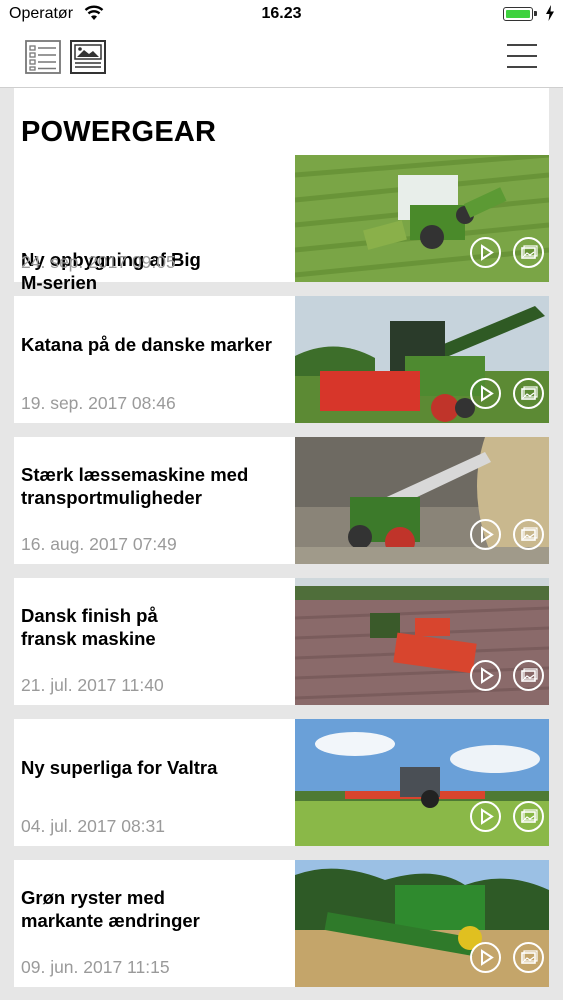  I want to click on article-date: 16. aug. 2017 07:49, so click(99, 544).